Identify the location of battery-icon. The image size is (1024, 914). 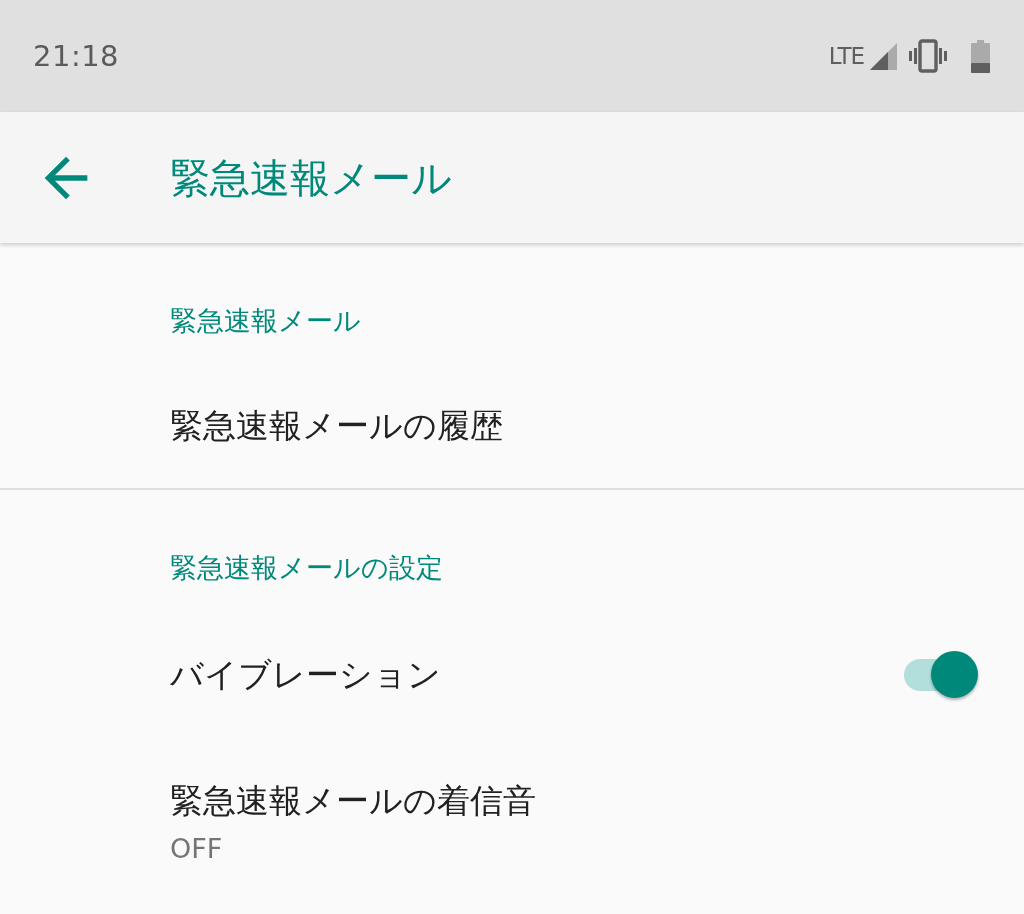
(980, 56).